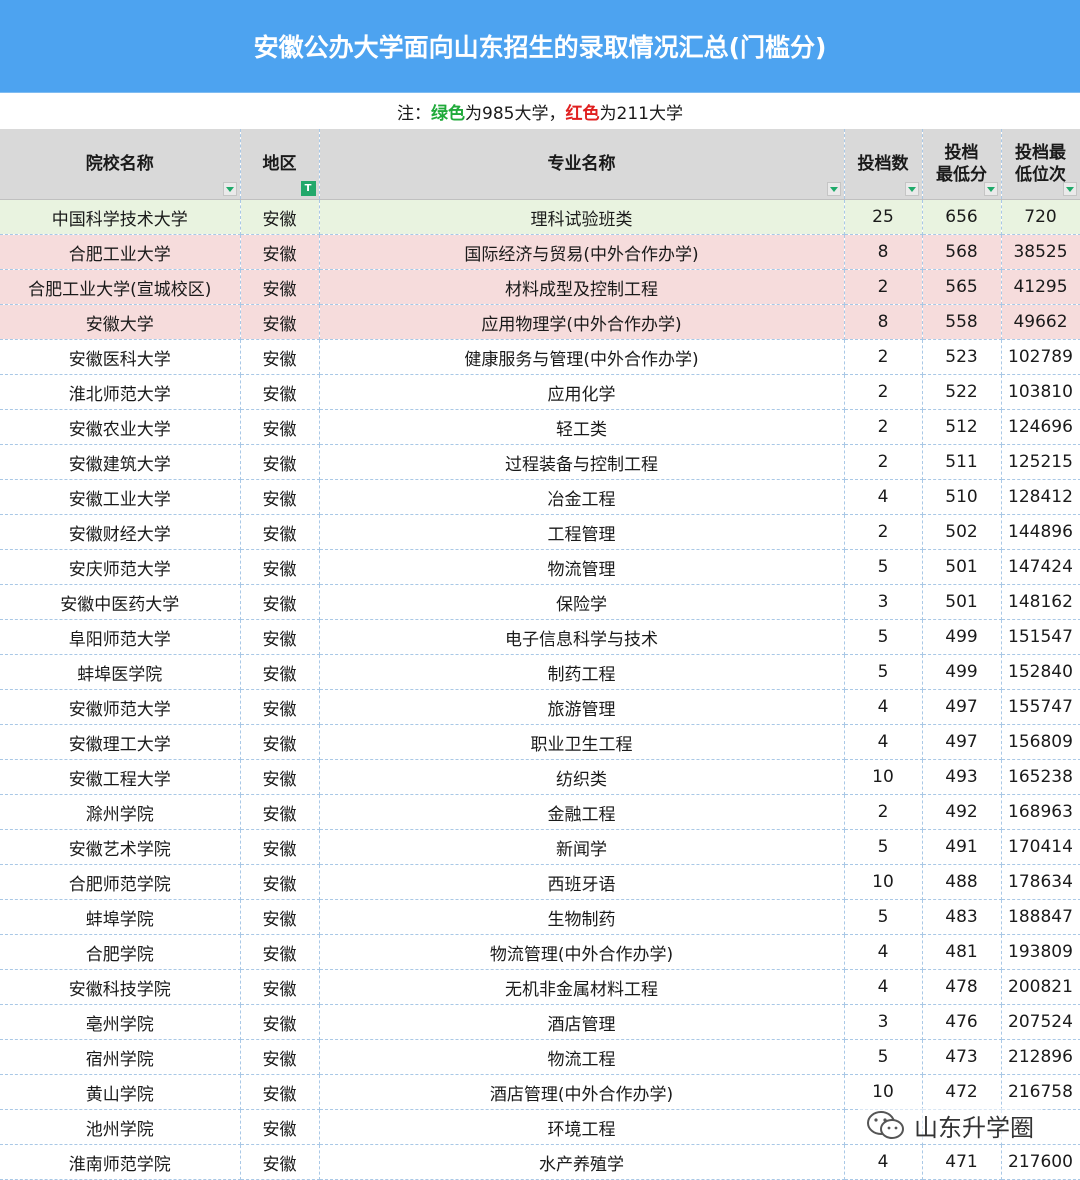 This screenshot has height=1180, width=1080. What do you see at coordinates (120, 1162) in the screenshot?
I see `cell-school: 淮南师范学院` at bounding box center [120, 1162].